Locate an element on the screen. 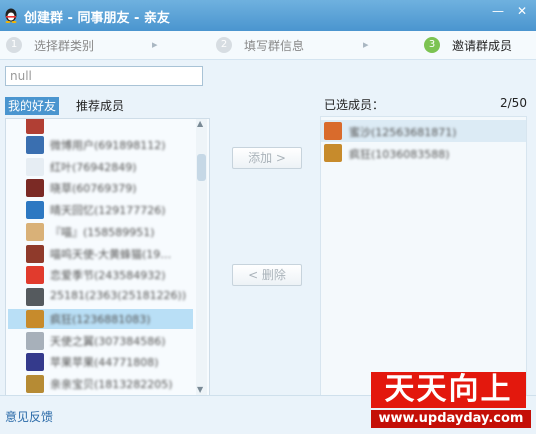  friend-name: 『喵』(158589951) is located at coordinates (102, 232).